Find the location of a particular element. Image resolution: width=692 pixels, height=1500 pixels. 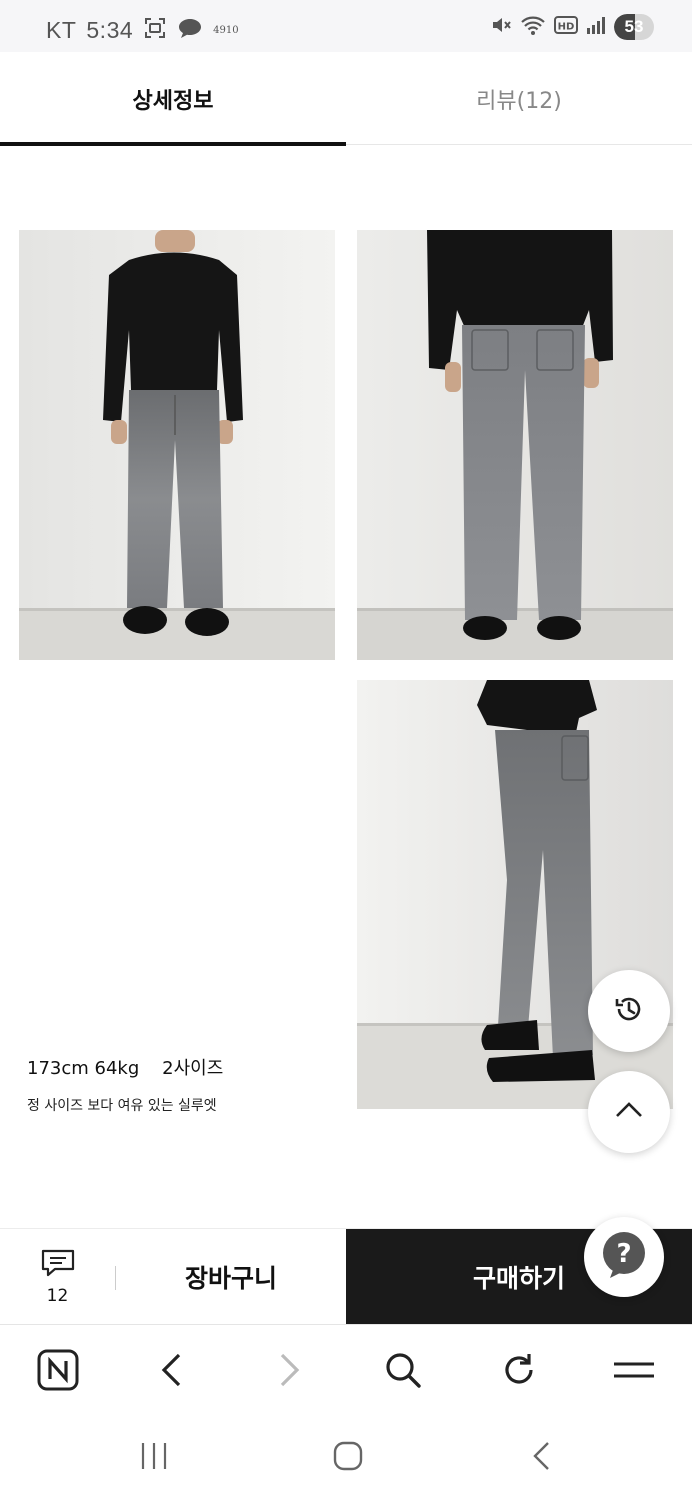

tab-details: 상세정보 is located at coordinates (173, 99).